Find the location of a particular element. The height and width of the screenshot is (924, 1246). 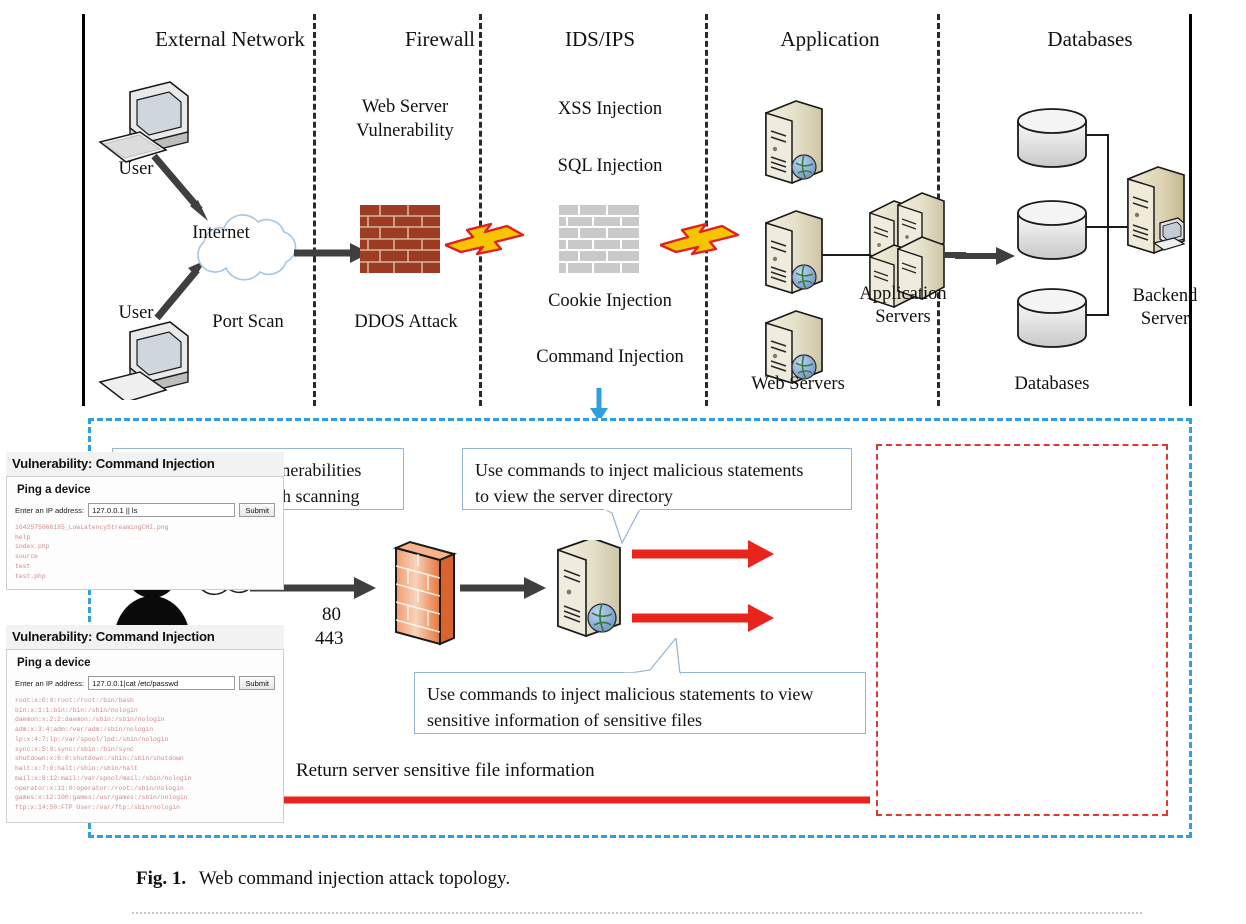

label-xss-injection: XSS Injection is located at coordinates (610, 109).